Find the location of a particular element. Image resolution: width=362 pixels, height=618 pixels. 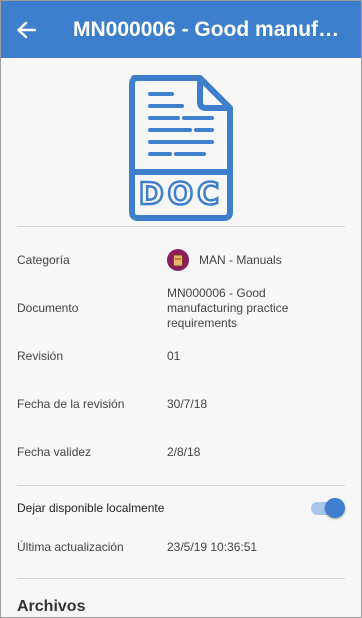

last-update-value: 23/5/19 10:36:51 is located at coordinates (212, 546).